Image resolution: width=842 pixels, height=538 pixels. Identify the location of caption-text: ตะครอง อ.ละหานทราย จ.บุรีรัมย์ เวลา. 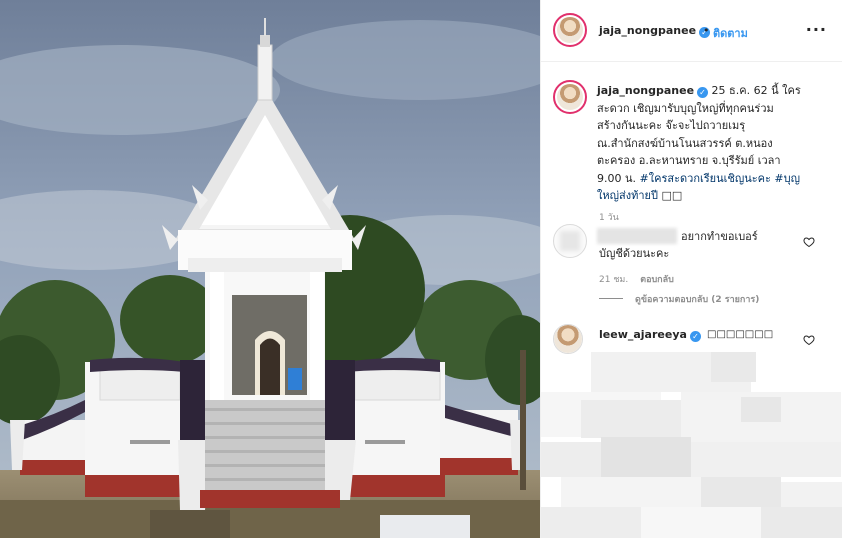
(689, 160).